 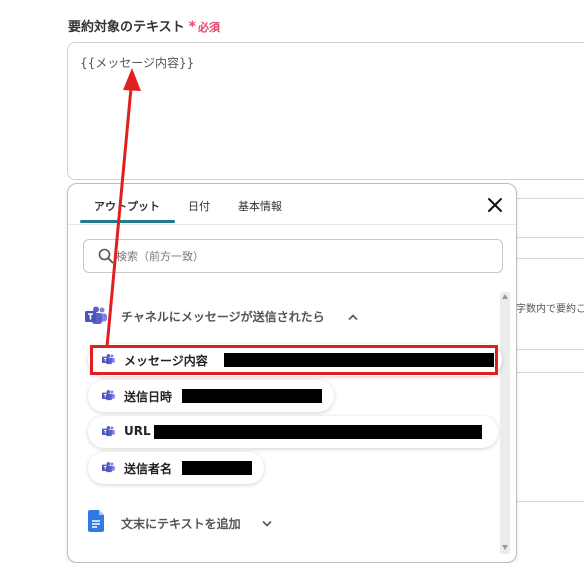 What do you see at coordinates (127, 221) in the screenshot?
I see `active-tab-indicator` at bounding box center [127, 221].